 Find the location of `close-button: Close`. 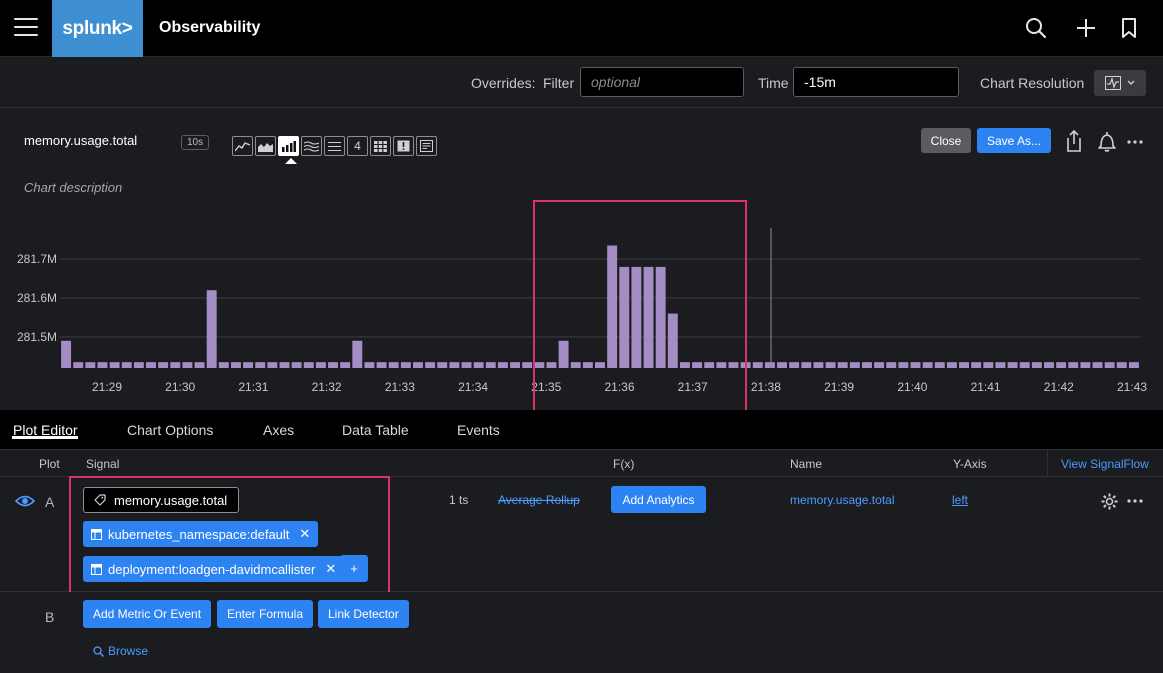

close-button: Close is located at coordinates (946, 140).